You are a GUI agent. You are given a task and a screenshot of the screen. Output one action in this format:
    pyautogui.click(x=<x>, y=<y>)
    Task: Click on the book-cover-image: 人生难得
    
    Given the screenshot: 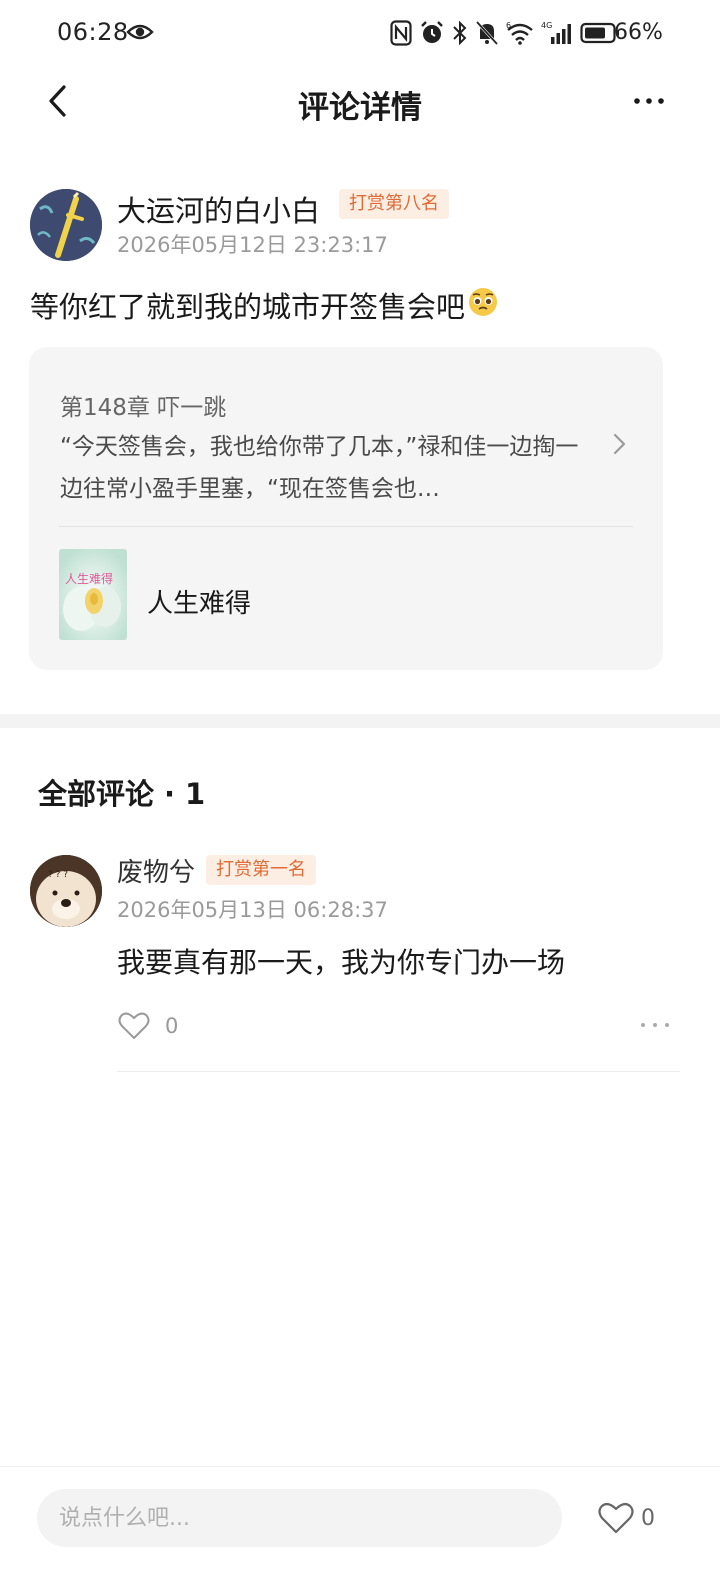 What is the action you would take?
    pyautogui.click(x=93, y=594)
    